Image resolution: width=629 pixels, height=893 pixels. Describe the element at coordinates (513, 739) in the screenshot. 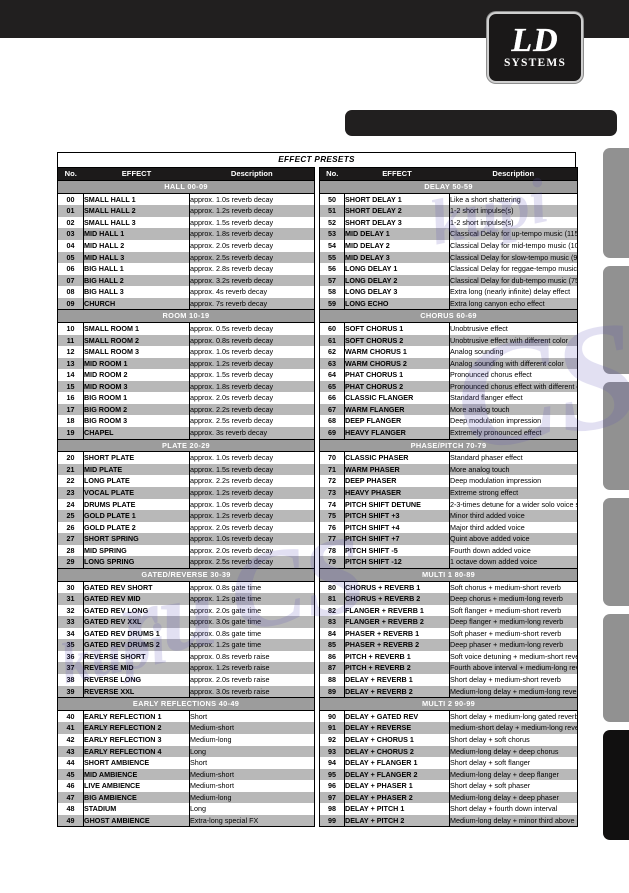

I see `cell-effect-description: Short delay + soft chorus` at that location.